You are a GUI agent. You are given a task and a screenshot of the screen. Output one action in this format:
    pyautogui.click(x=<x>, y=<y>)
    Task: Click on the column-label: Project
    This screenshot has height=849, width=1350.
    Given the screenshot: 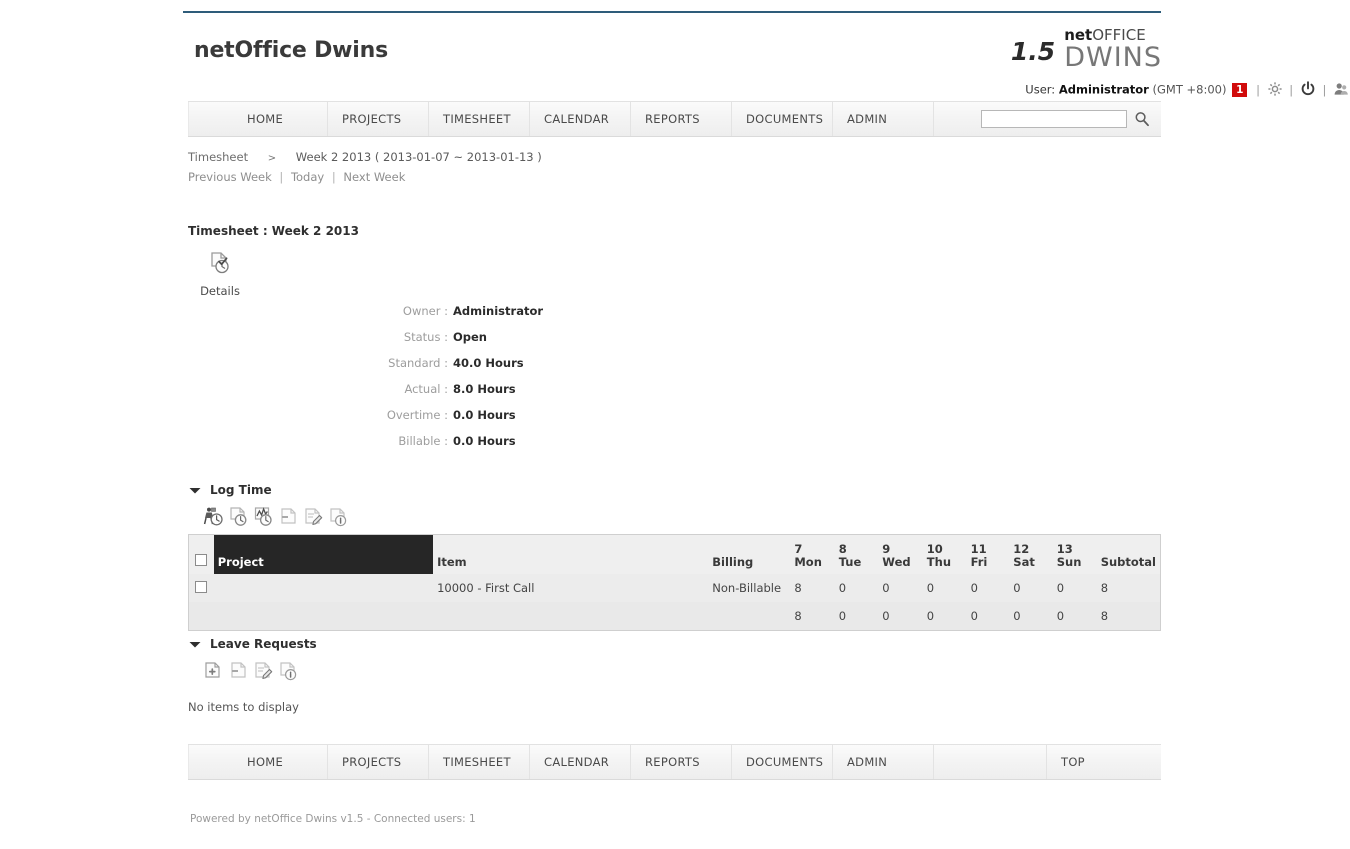 What is the action you would take?
    pyautogui.click(x=240, y=562)
    